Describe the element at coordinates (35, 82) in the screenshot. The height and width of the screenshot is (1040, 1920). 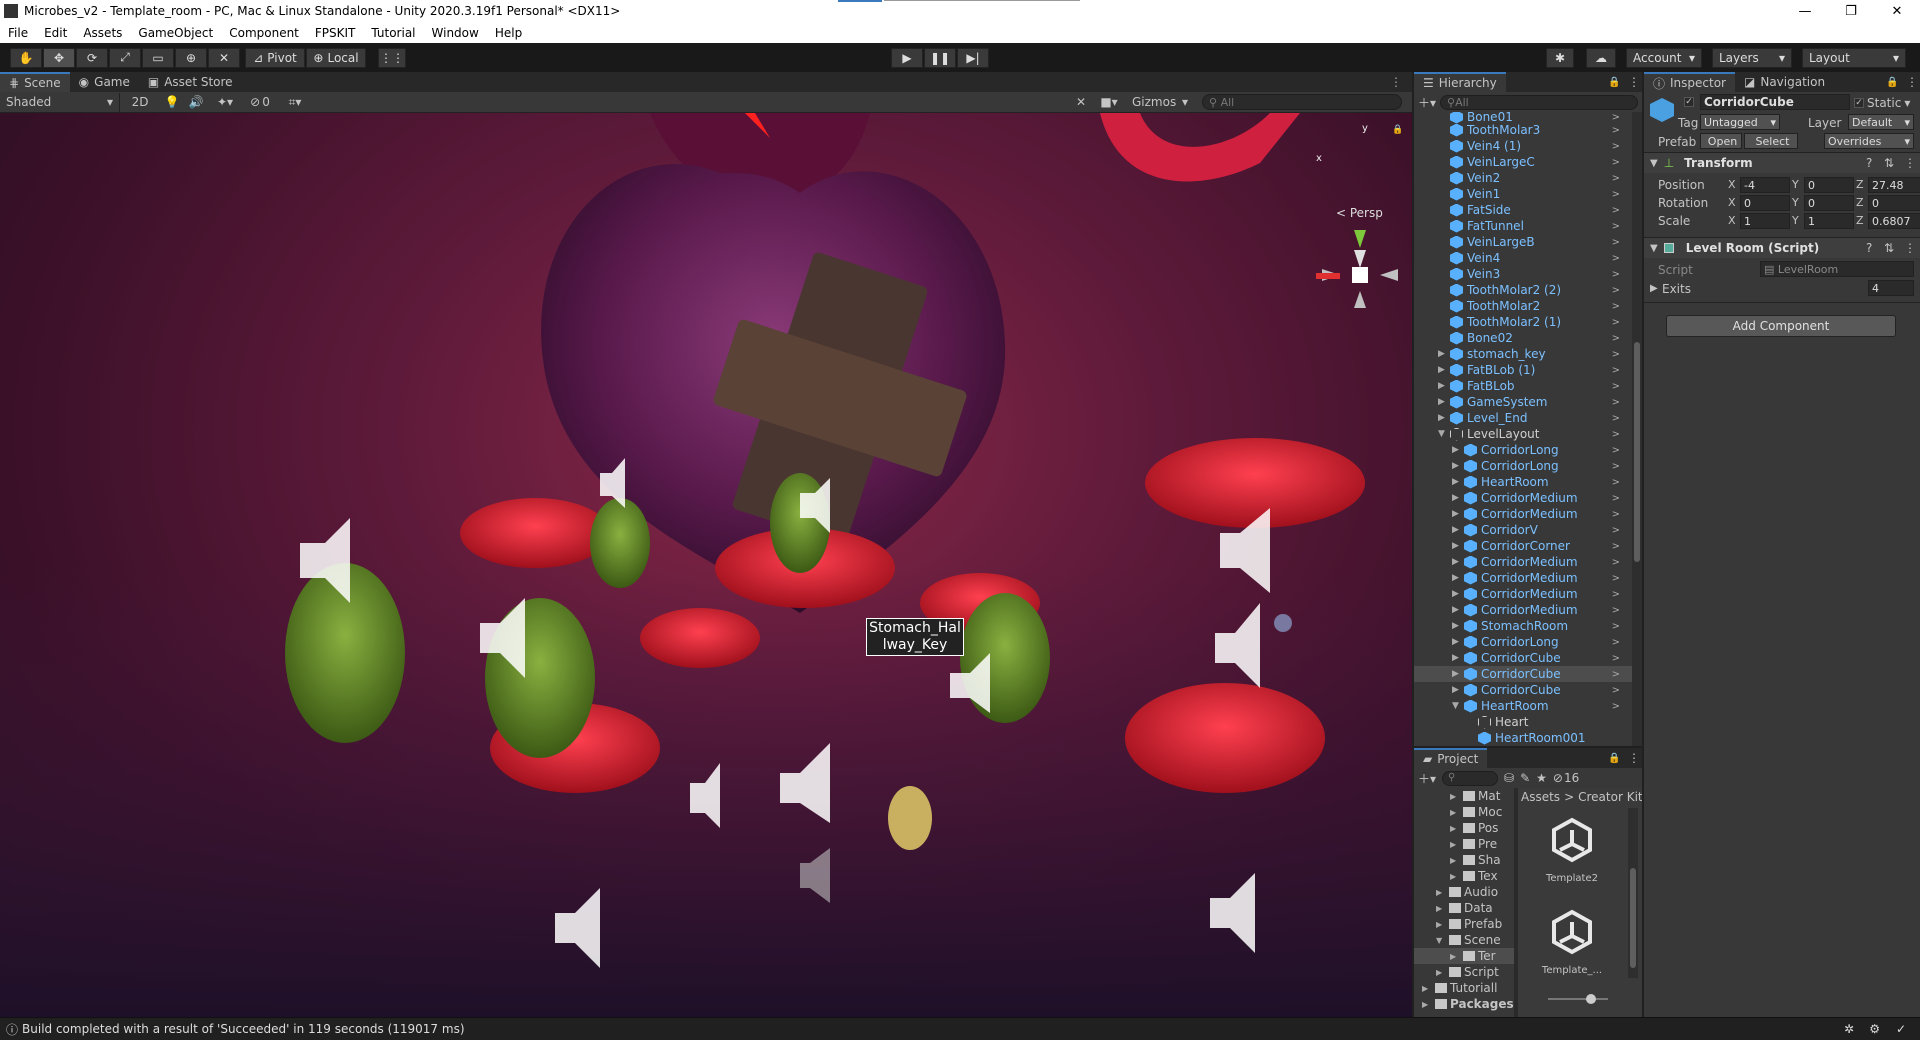
I see `tab-scene: ⋕ Scene` at that location.